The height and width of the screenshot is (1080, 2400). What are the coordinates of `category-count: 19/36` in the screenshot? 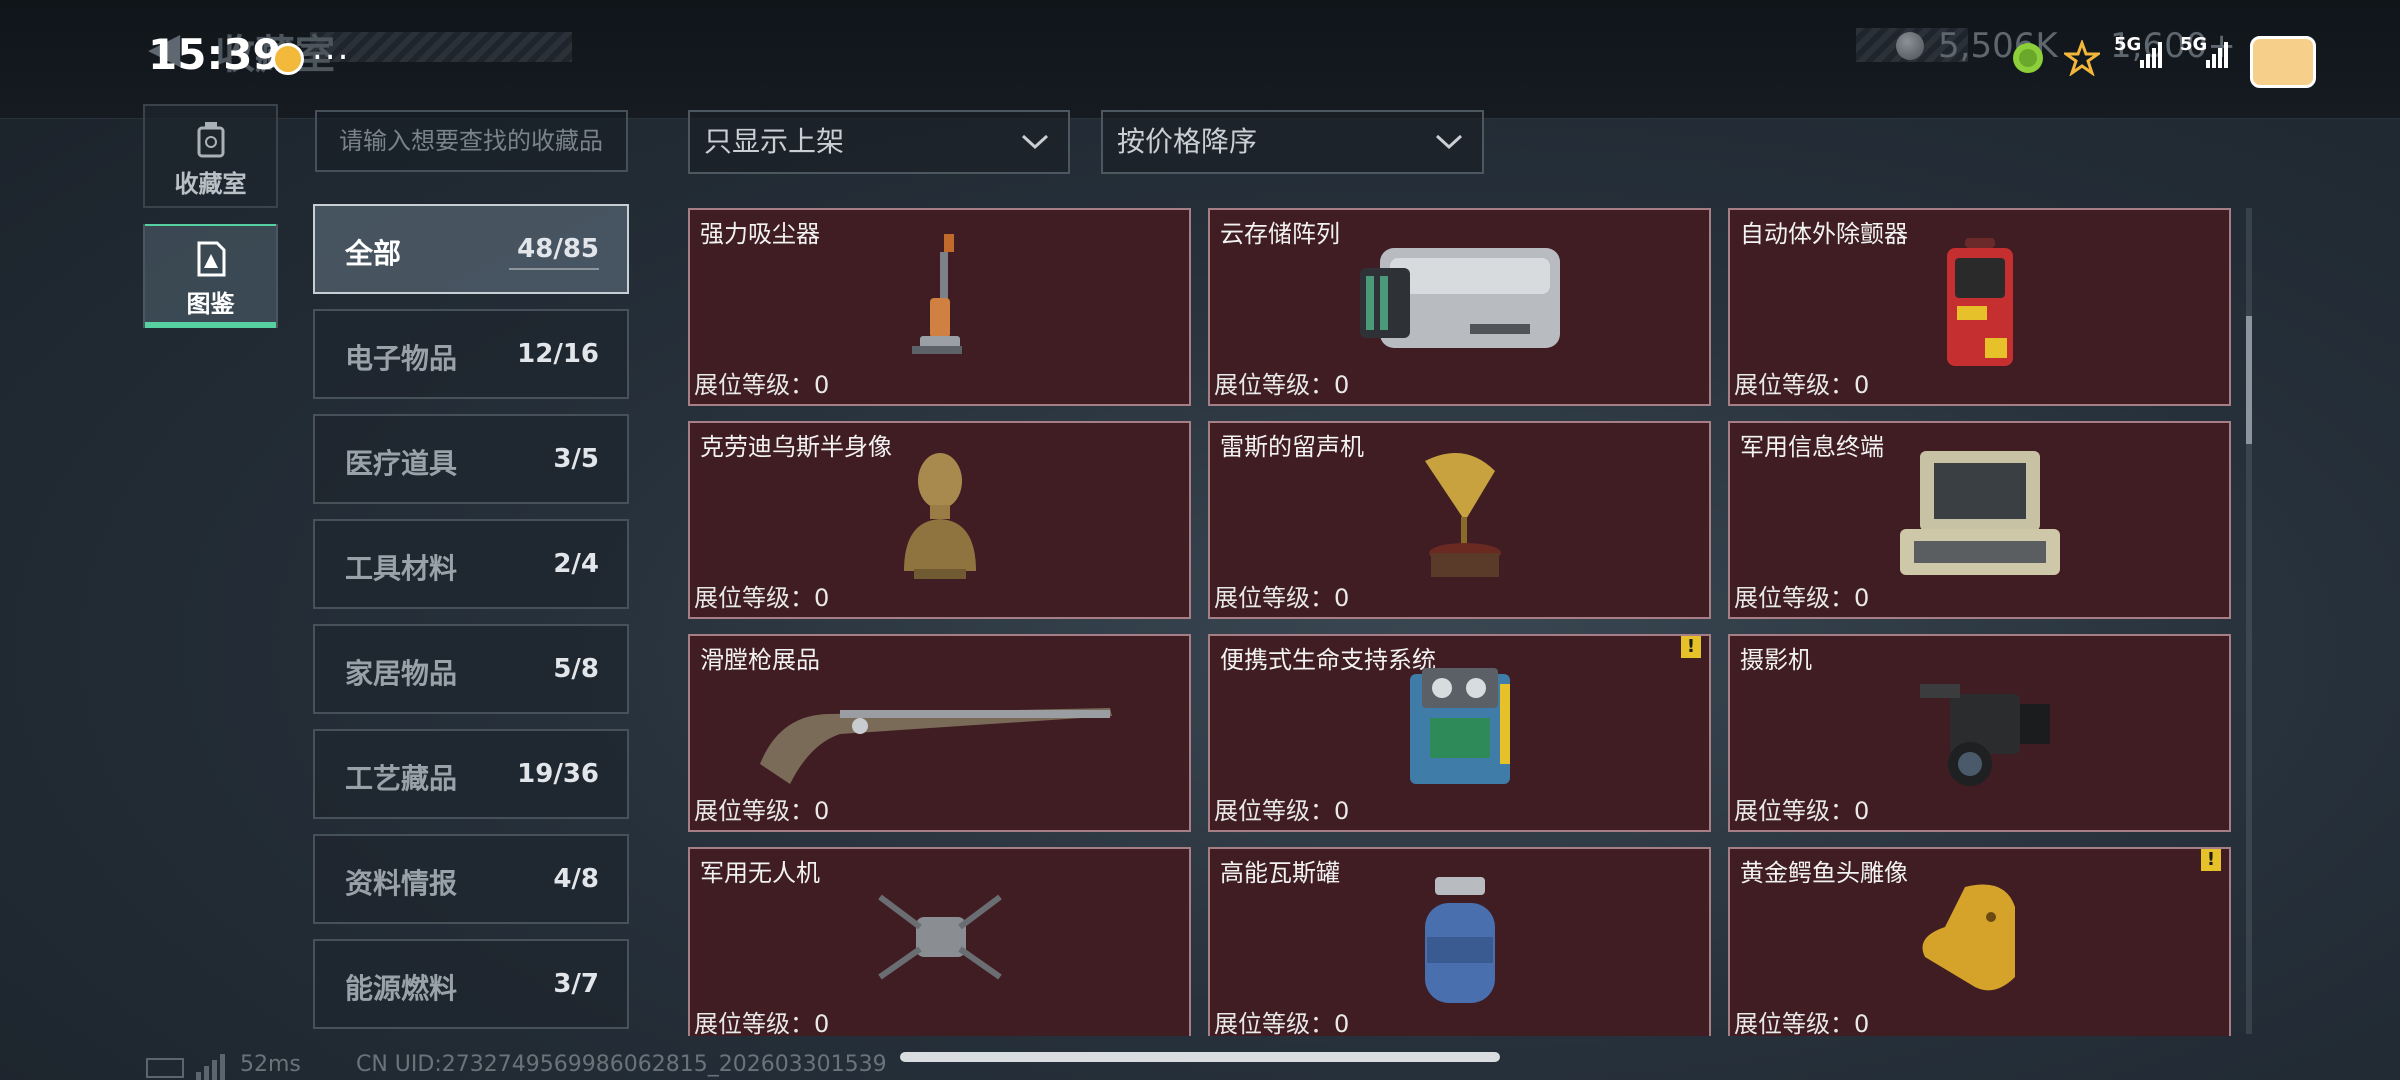 It's located at (558, 774).